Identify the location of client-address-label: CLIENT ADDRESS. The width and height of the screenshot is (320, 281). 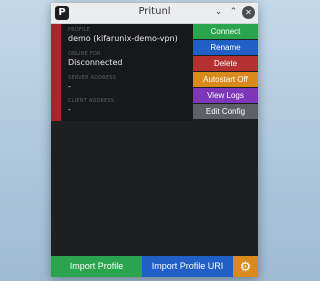
(91, 101).